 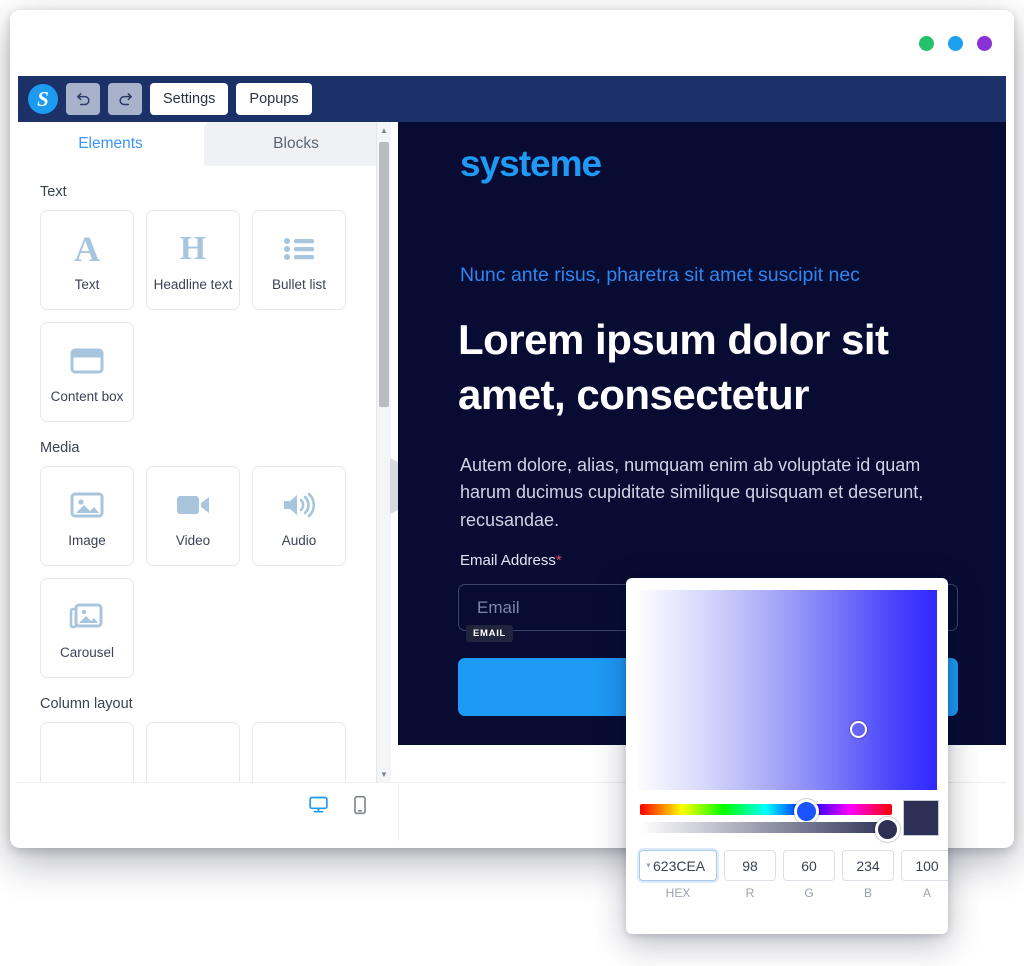 I want to click on element-card-label: Audio, so click(x=299, y=540).